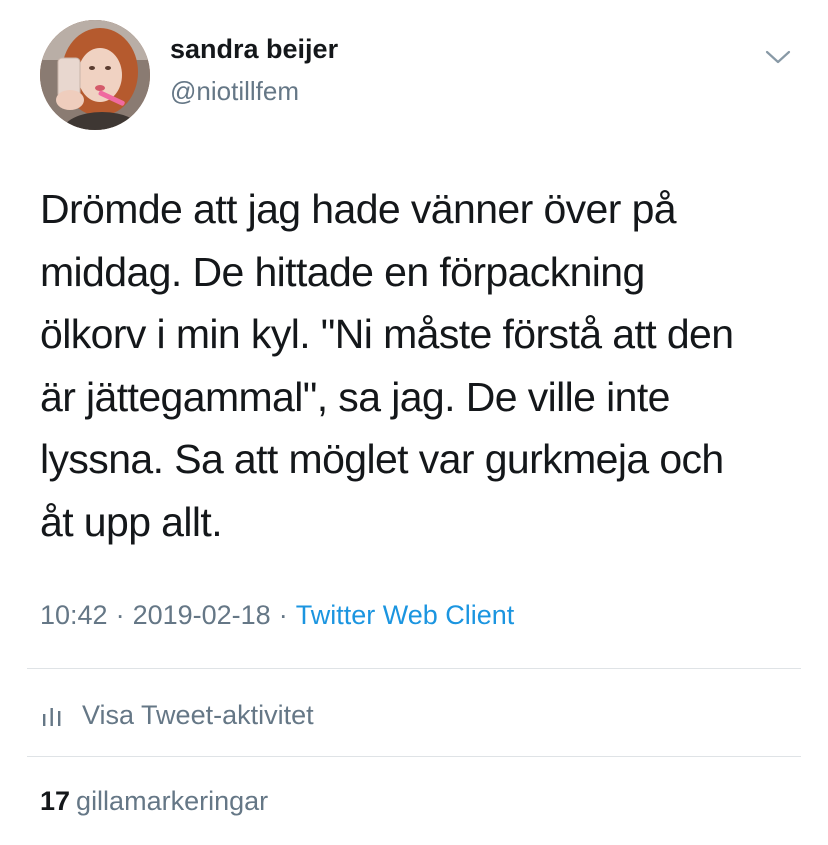 This screenshot has width=828, height=845. I want to click on display-name: sandra beijer, so click(254, 49).